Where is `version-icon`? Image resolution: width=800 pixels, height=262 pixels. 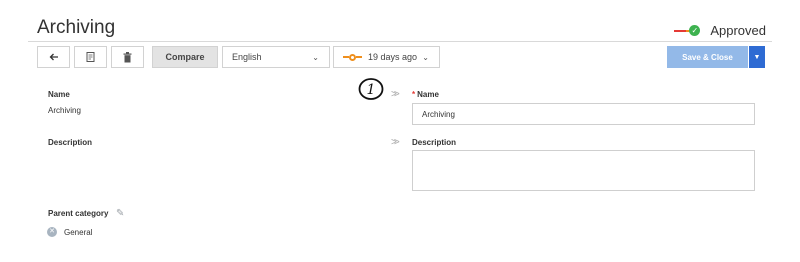 version-icon is located at coordinates (352, 57).